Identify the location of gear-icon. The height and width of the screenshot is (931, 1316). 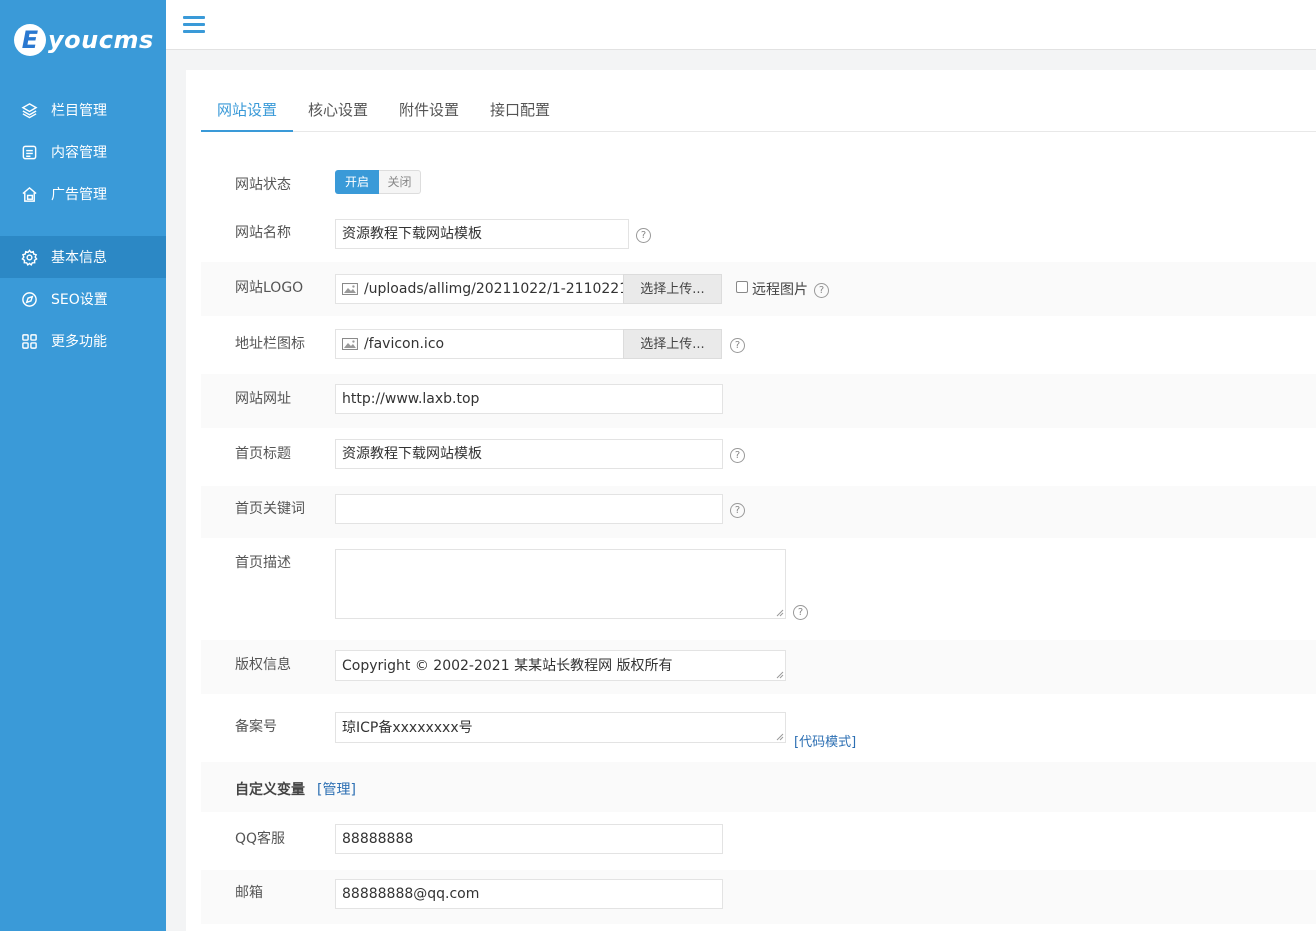
(29, 257).